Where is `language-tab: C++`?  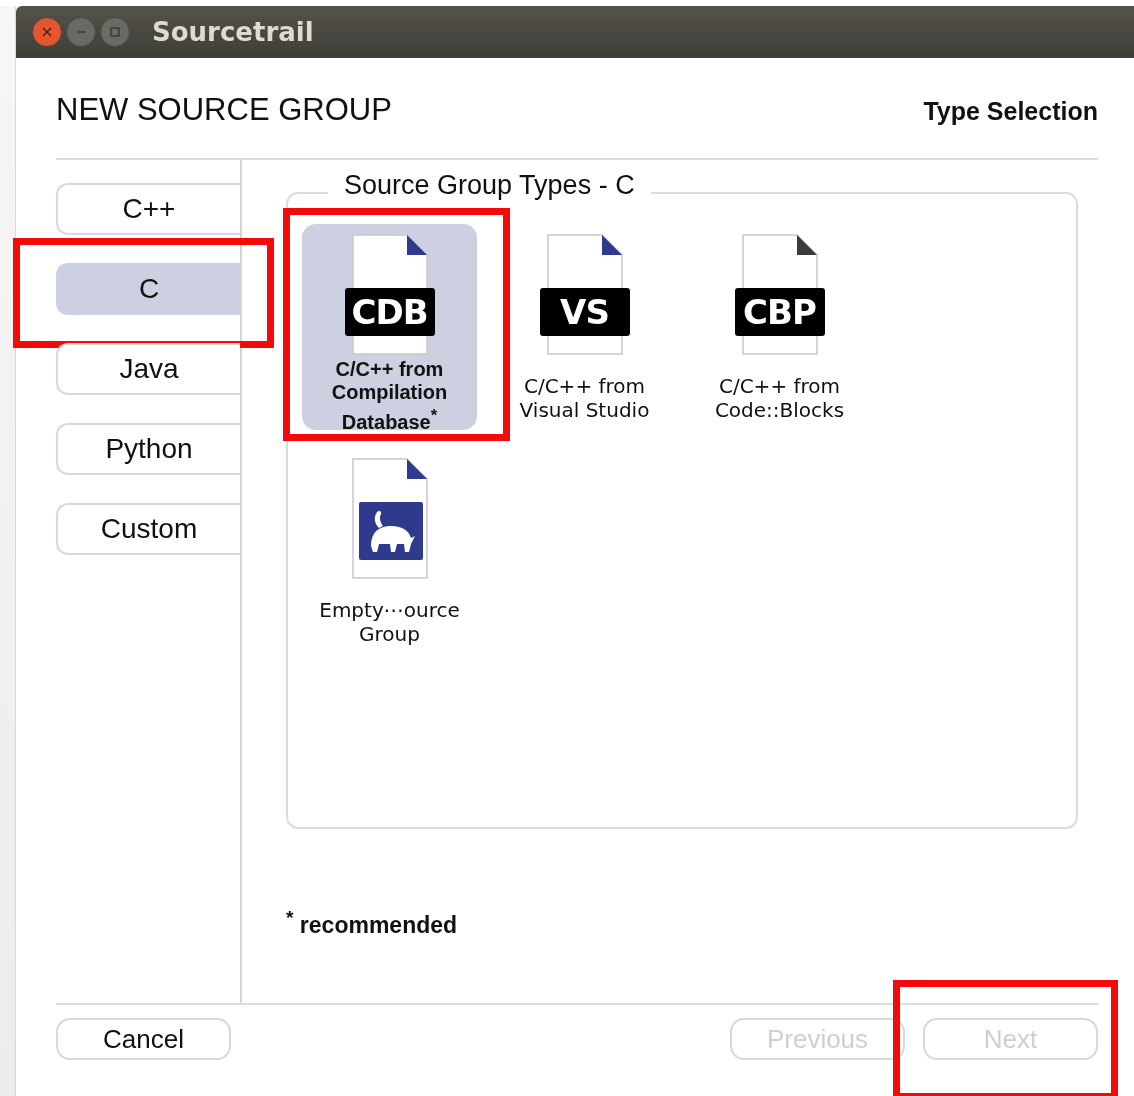
language-tab: C++ is located at coordinates (148, 209).